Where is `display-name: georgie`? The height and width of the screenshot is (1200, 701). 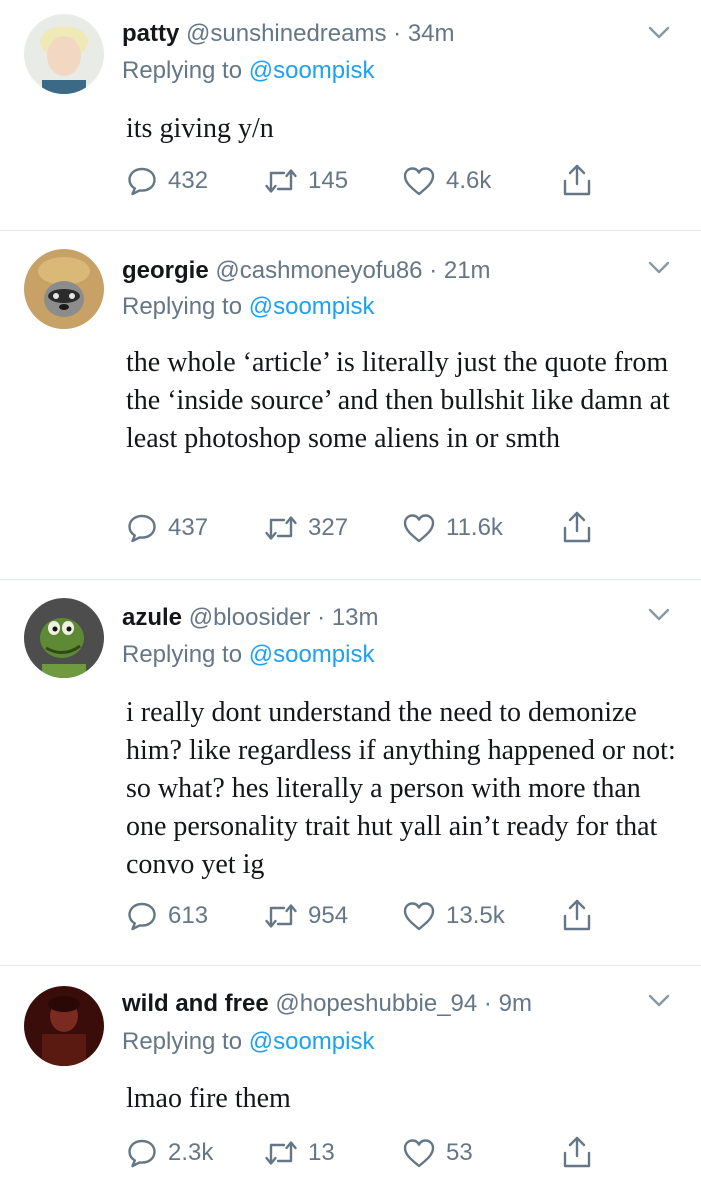 display-name: georgie is located at coordinates (165, 270).